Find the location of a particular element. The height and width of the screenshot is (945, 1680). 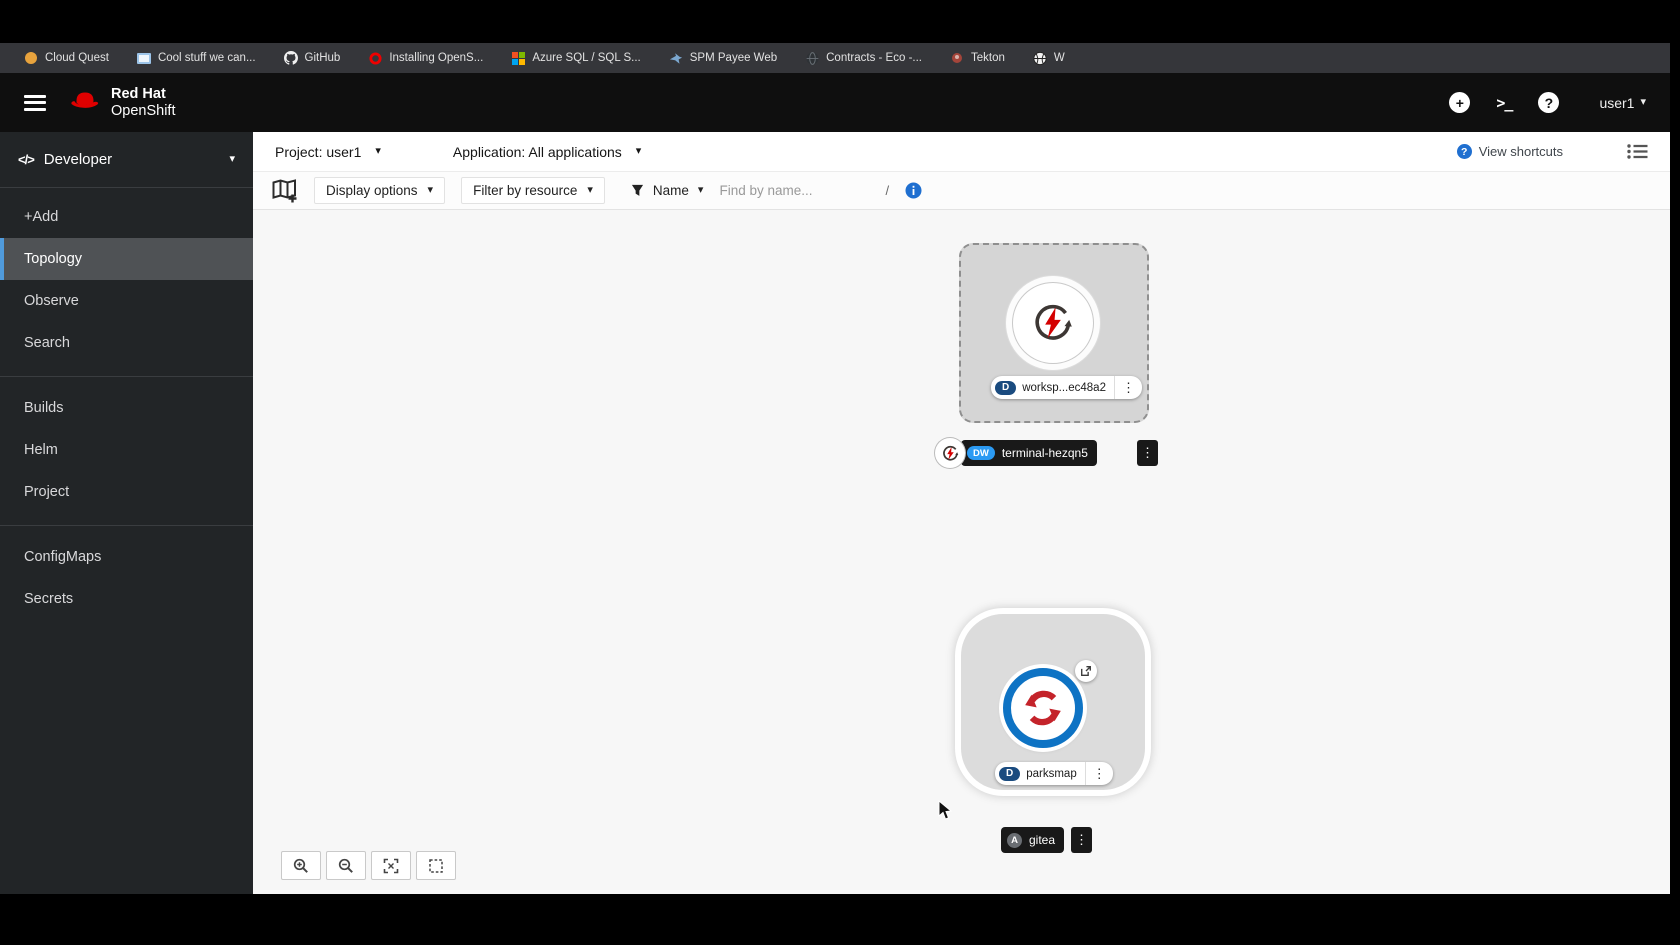

sidebar-item-builds: Builds is located at coordinates (126, 408).